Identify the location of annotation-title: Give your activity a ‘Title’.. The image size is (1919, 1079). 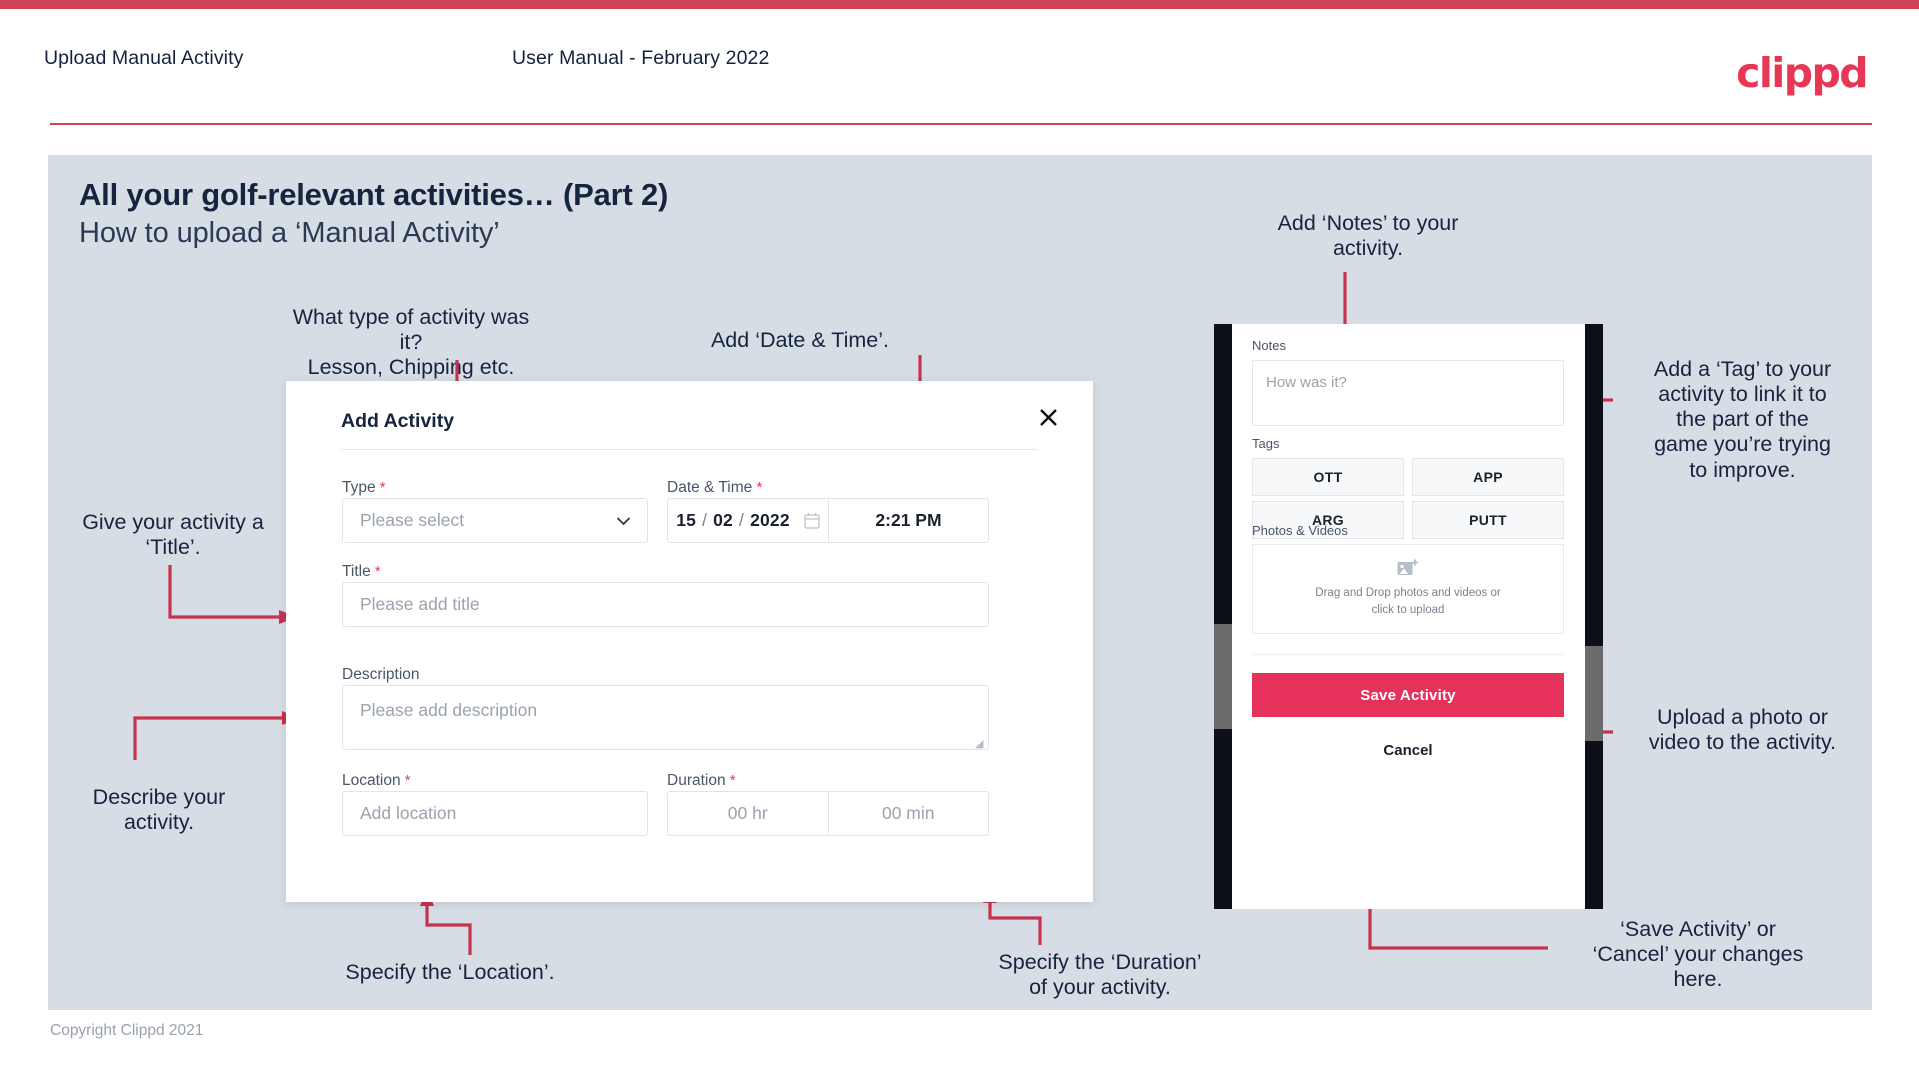
(173, 535).